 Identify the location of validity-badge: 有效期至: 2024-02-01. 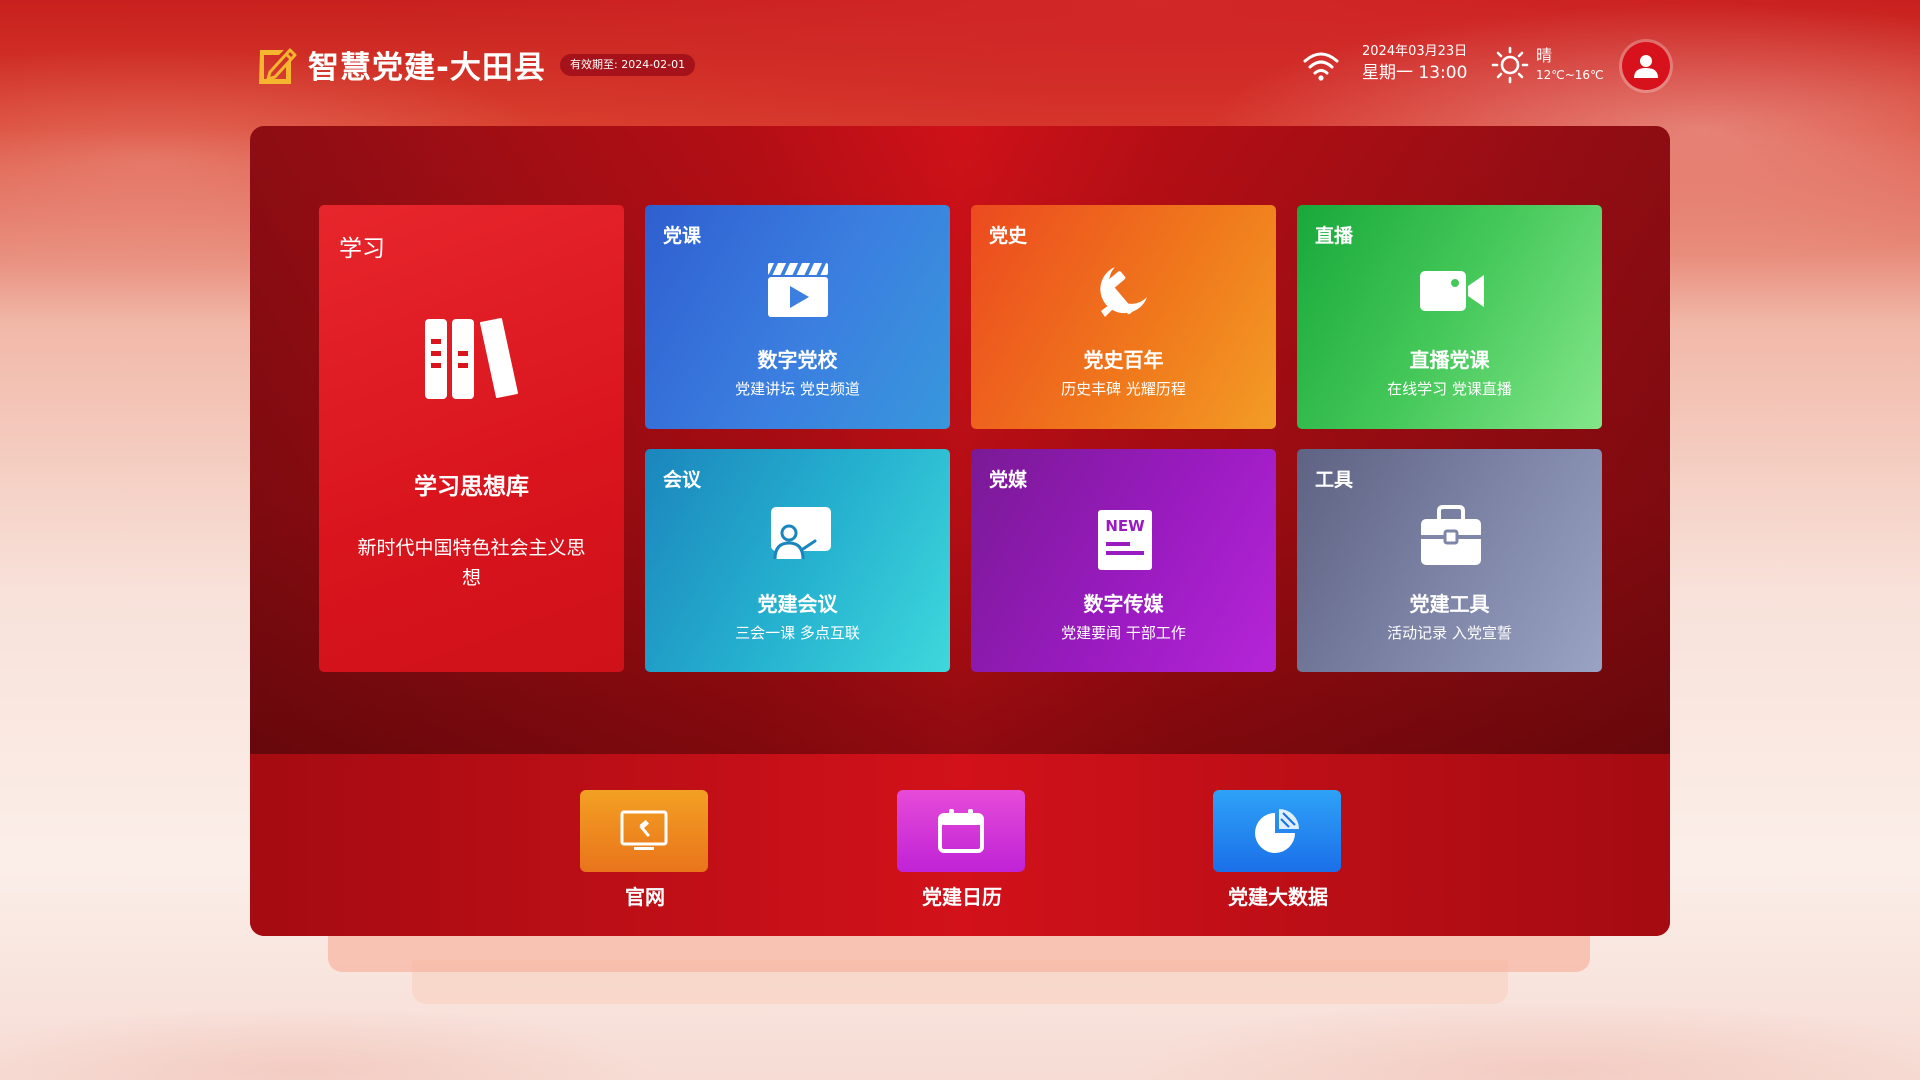
(628, 65).